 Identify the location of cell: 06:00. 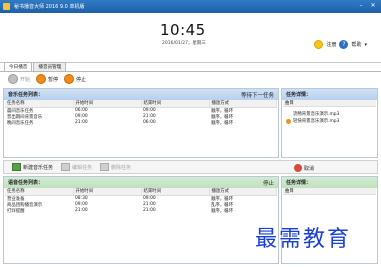
(149, 122).